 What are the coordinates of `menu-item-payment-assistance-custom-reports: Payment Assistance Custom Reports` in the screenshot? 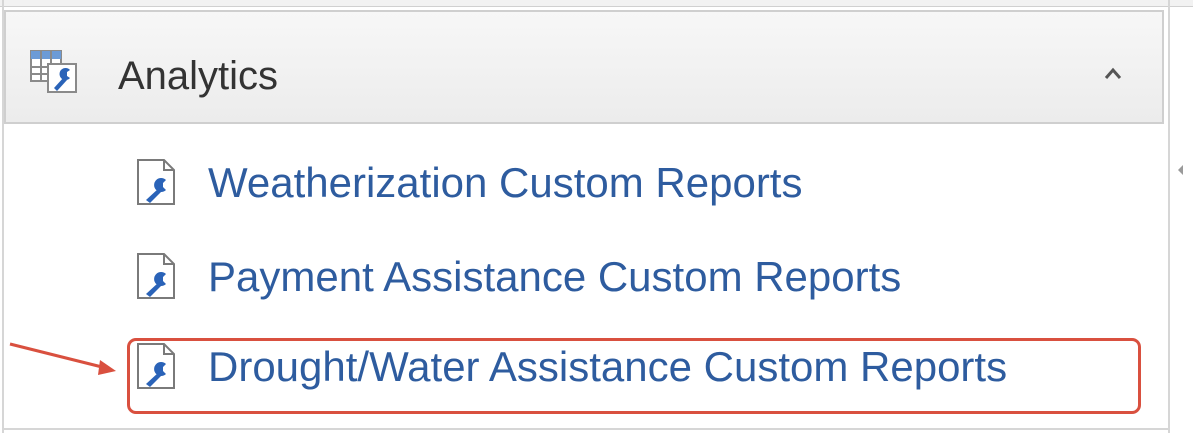 It's located at (635, 275).